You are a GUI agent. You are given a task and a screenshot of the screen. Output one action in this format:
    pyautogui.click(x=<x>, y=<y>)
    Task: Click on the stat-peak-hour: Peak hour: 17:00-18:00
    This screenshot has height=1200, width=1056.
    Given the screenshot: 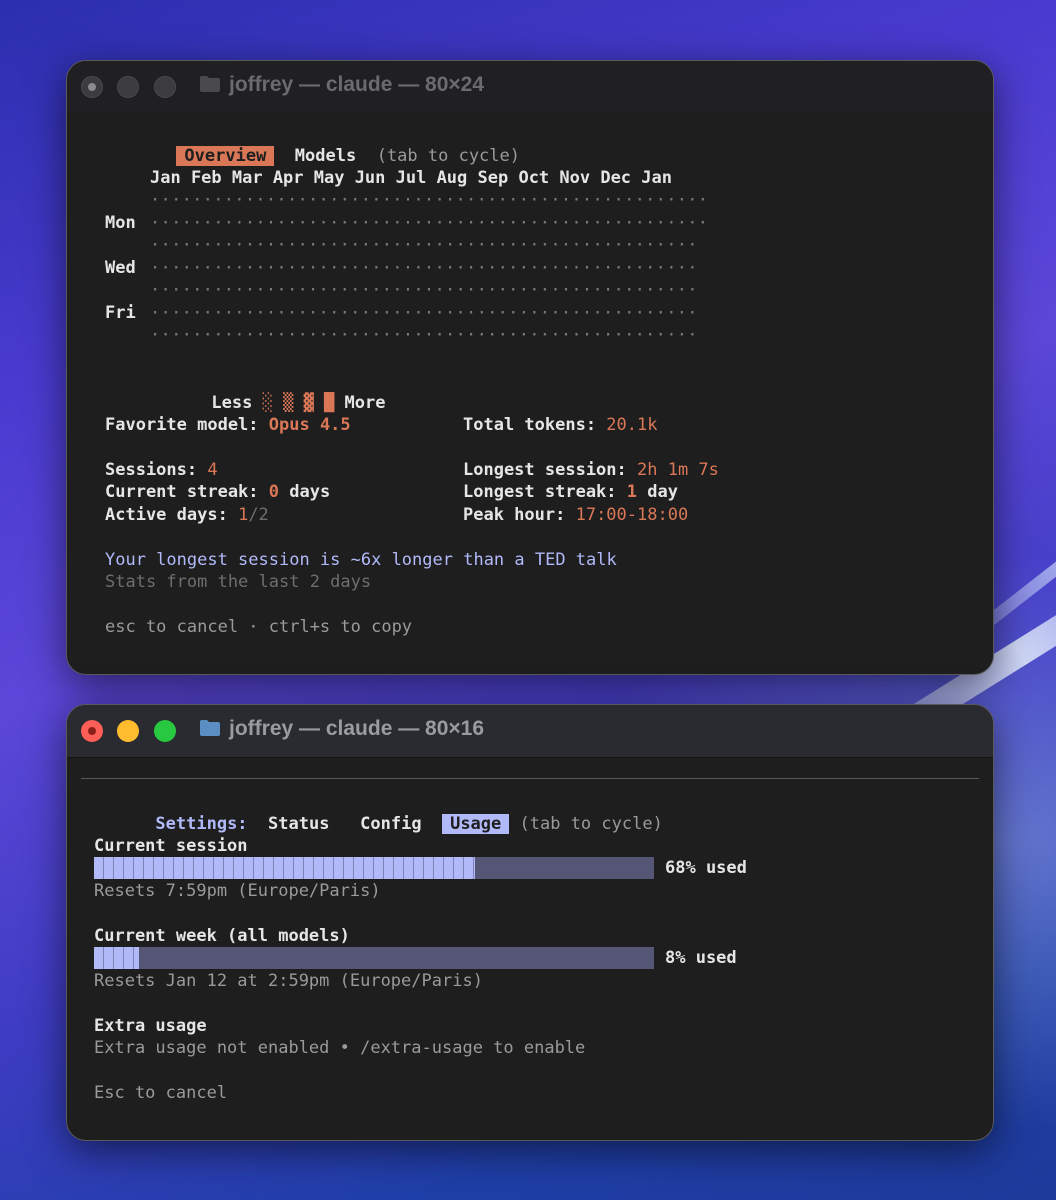 What is the action you would take?
    pyautogui.click(x=576, y=515)
    